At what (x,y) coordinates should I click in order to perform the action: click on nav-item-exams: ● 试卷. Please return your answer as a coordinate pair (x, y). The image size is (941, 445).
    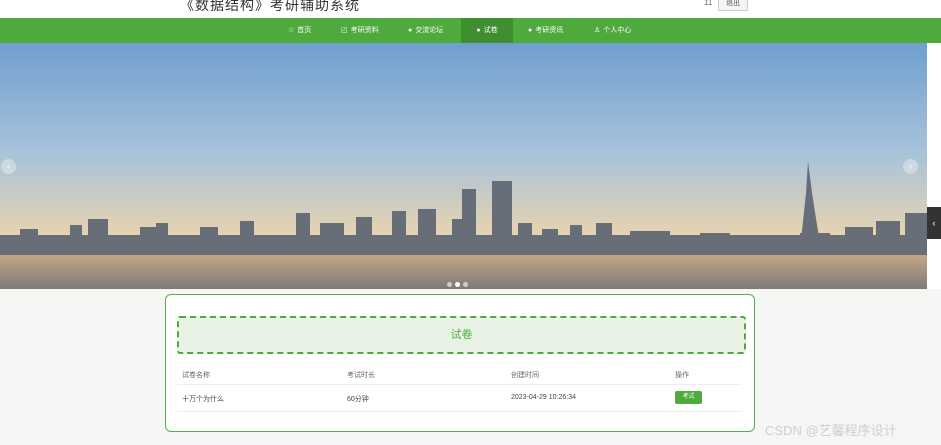
    Looking at the image, I should click on (487, 30).